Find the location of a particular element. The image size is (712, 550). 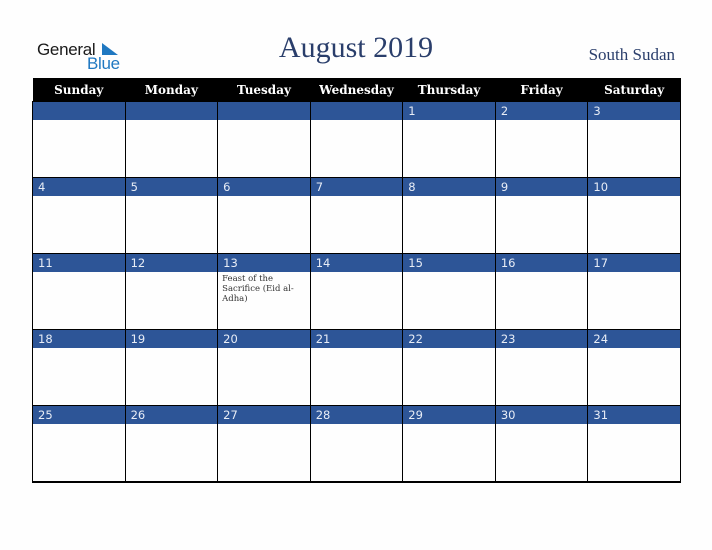

day-number: 28 is located at coordinates (356, 414).